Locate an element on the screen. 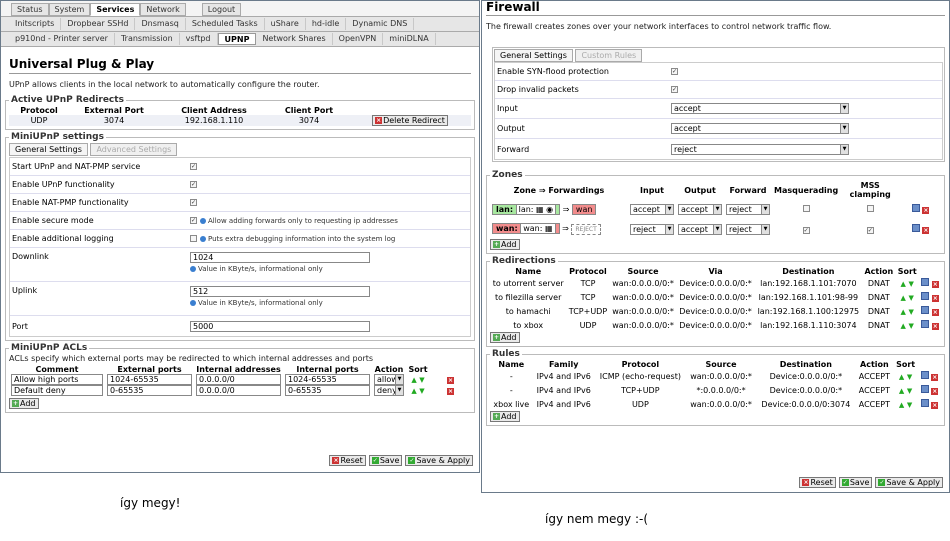 The width and height of the screenshot is (950, 541). delete-redirect-button: × Delete Redirect is located at coordinates (410, 120).